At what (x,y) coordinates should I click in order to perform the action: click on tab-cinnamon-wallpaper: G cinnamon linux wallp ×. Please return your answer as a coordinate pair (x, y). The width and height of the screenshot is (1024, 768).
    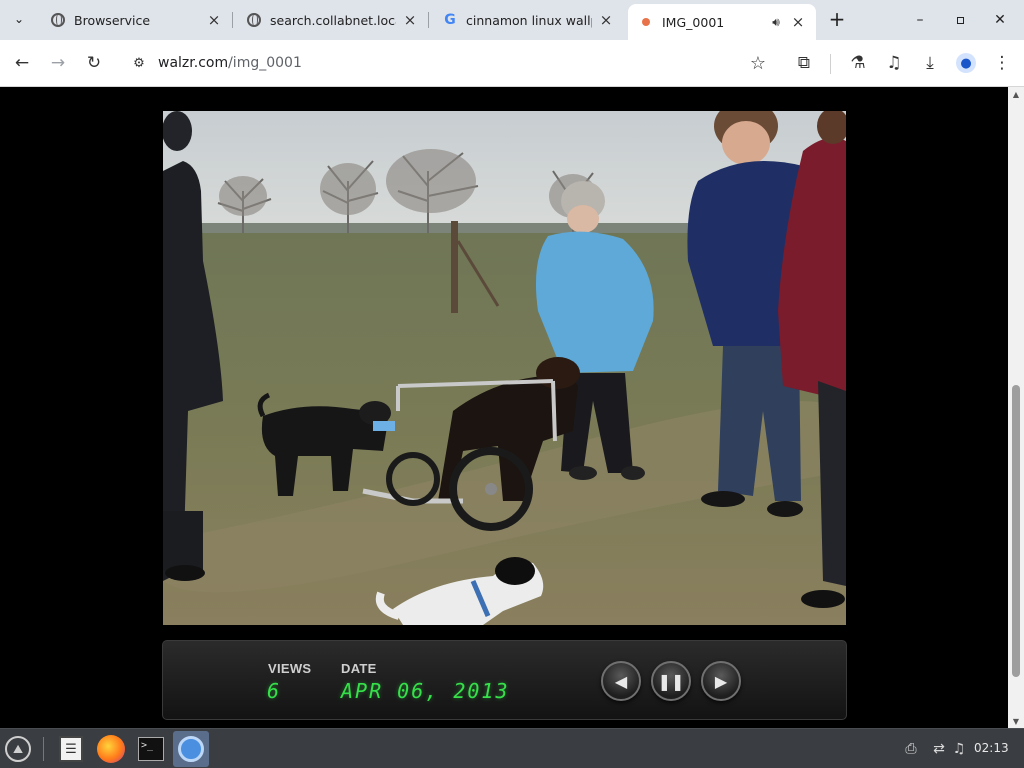
    Looking at the image, I should click on (528, 20).